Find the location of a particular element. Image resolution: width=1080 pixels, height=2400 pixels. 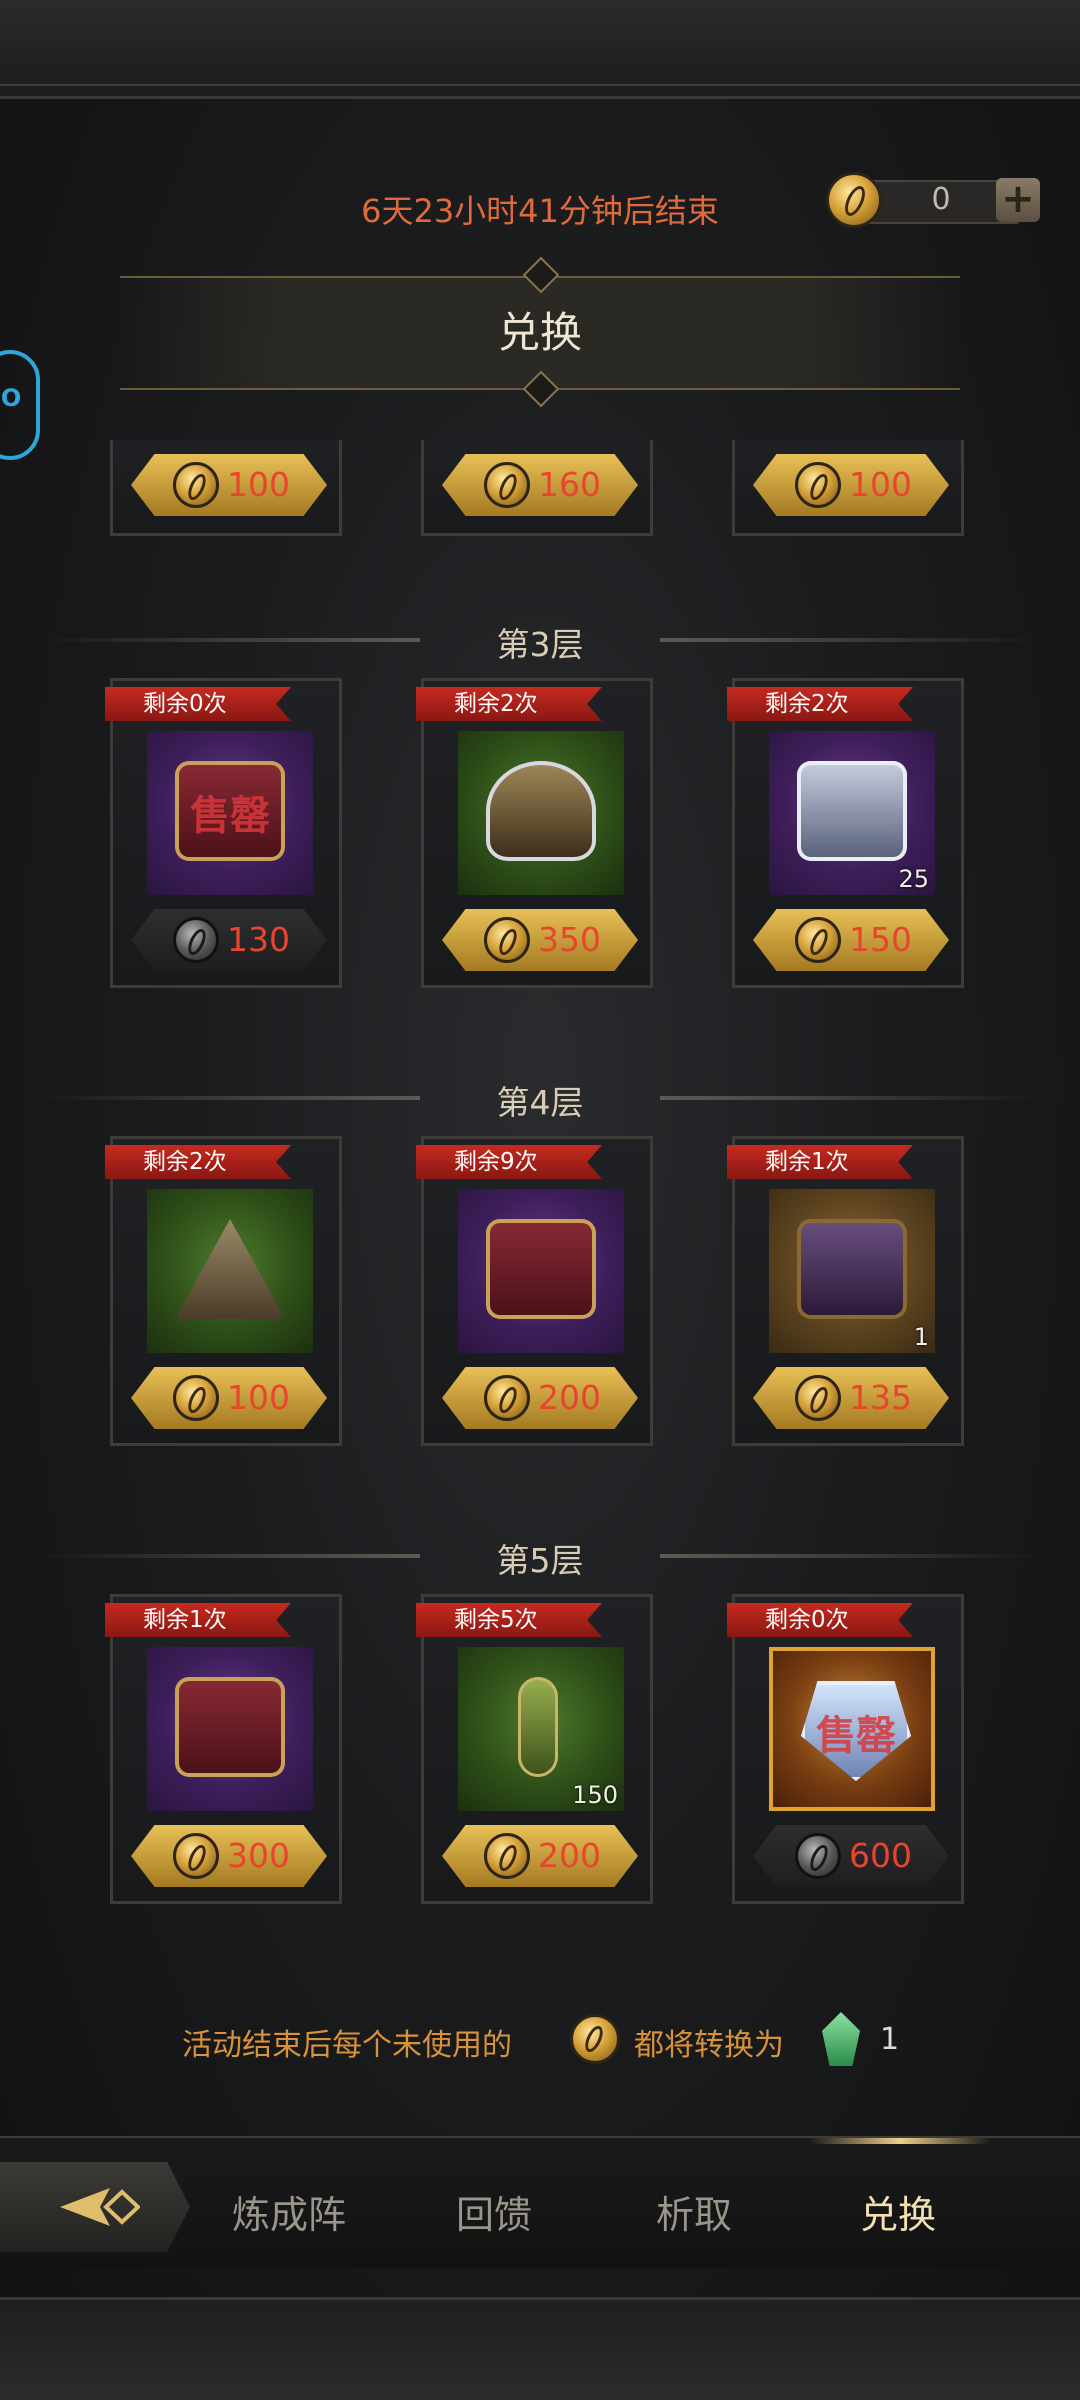

exchange-card: 1 剩余1次 135 is located at coordinates (845, 1291).